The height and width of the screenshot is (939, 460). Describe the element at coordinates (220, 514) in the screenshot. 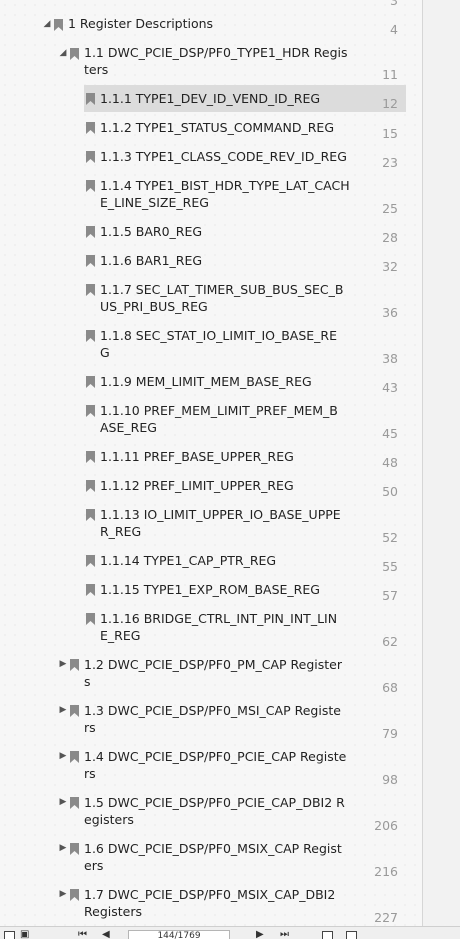

I see `outline-item-label-line1: 1.1.13 IO_LIMIT_UPPER_IO_BASE_UPPE` at that location.